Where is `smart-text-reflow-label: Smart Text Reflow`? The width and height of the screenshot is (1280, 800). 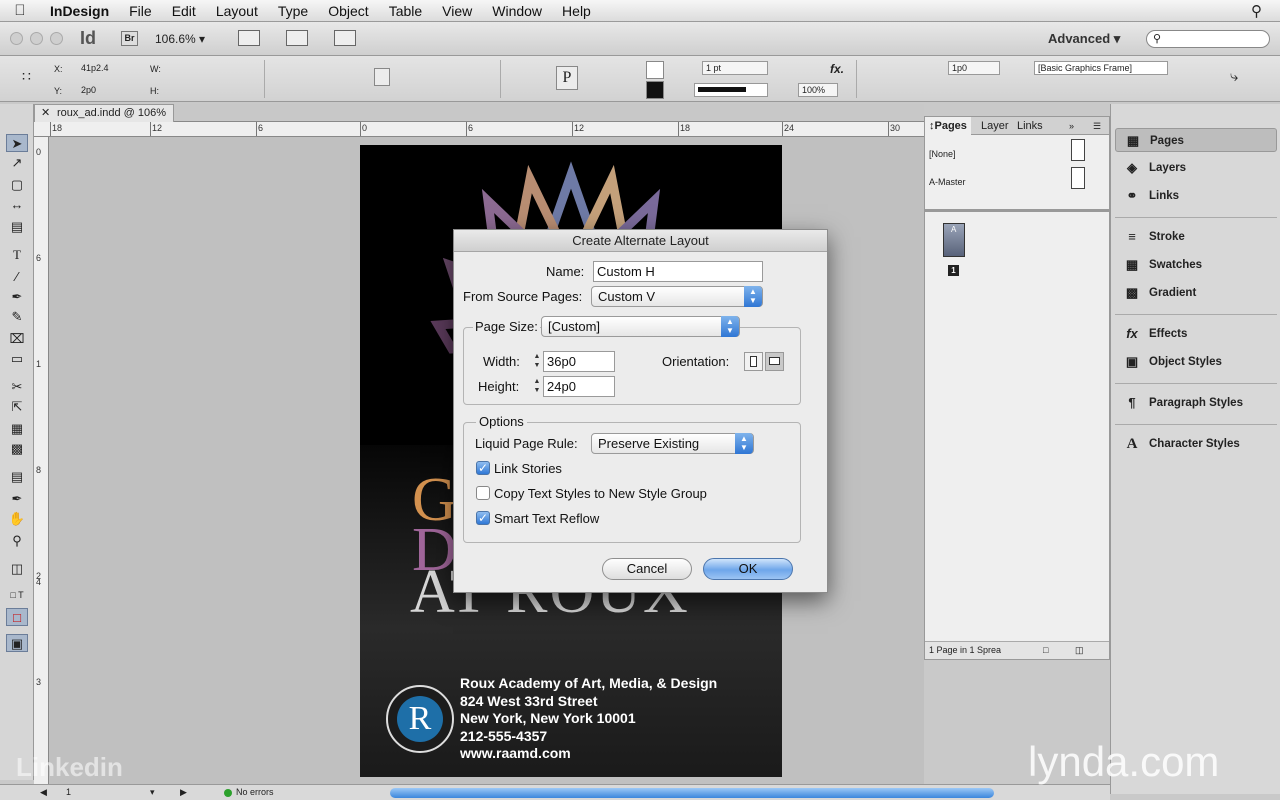
smart-text-reflow-label: Smart Text Reflow is located at coordinates (546, 518).